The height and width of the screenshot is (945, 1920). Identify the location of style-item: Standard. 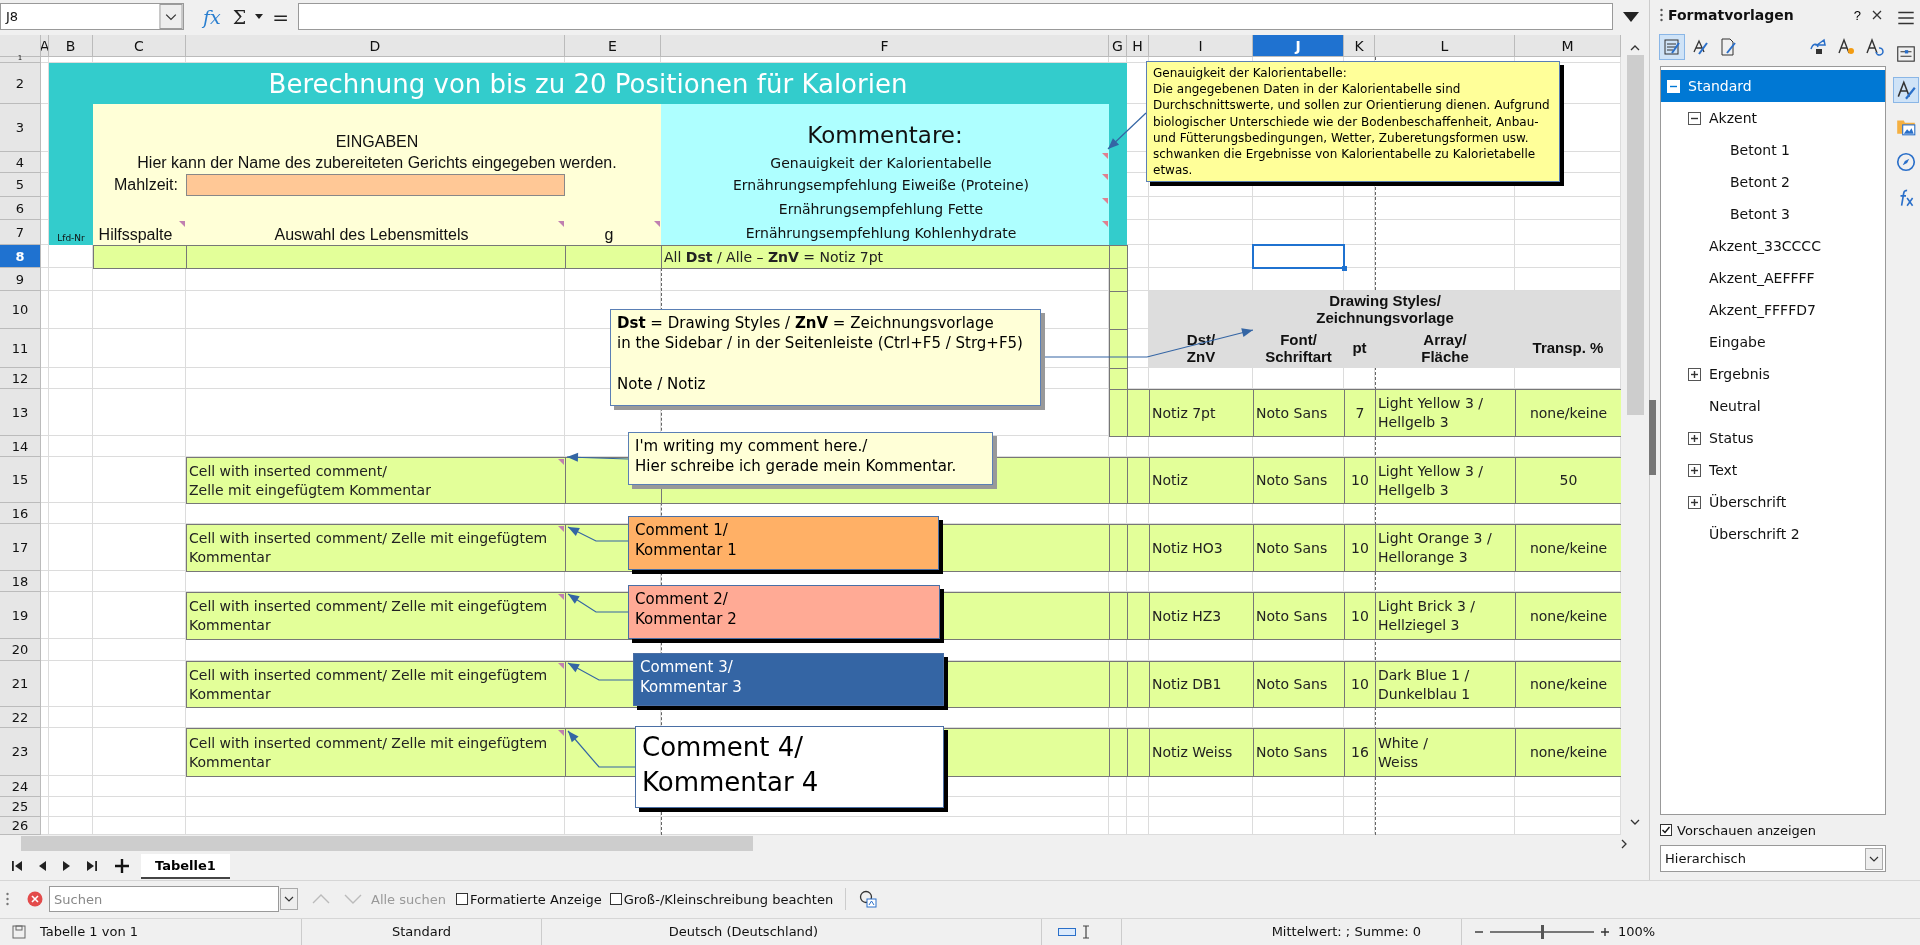
(1773, 86).